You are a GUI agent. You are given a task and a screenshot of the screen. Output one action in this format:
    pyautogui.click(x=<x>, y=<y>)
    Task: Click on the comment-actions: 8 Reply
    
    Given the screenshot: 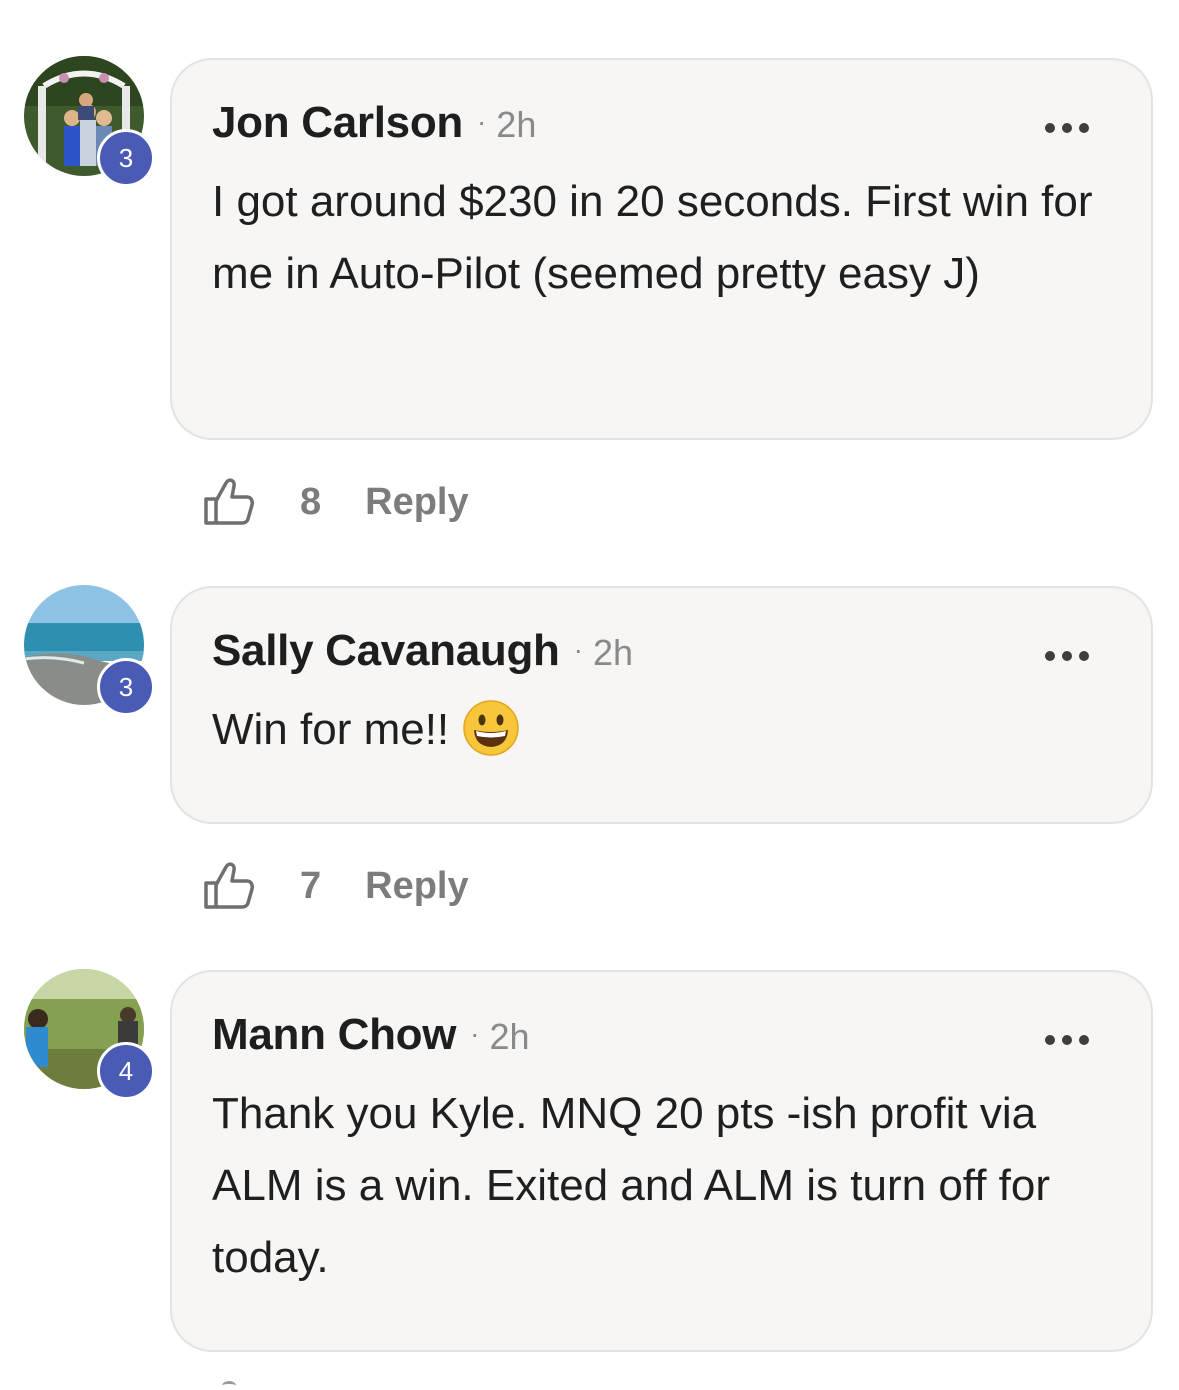 What is the action you would take?
    pyautogui.click(x=335, y=502)
    